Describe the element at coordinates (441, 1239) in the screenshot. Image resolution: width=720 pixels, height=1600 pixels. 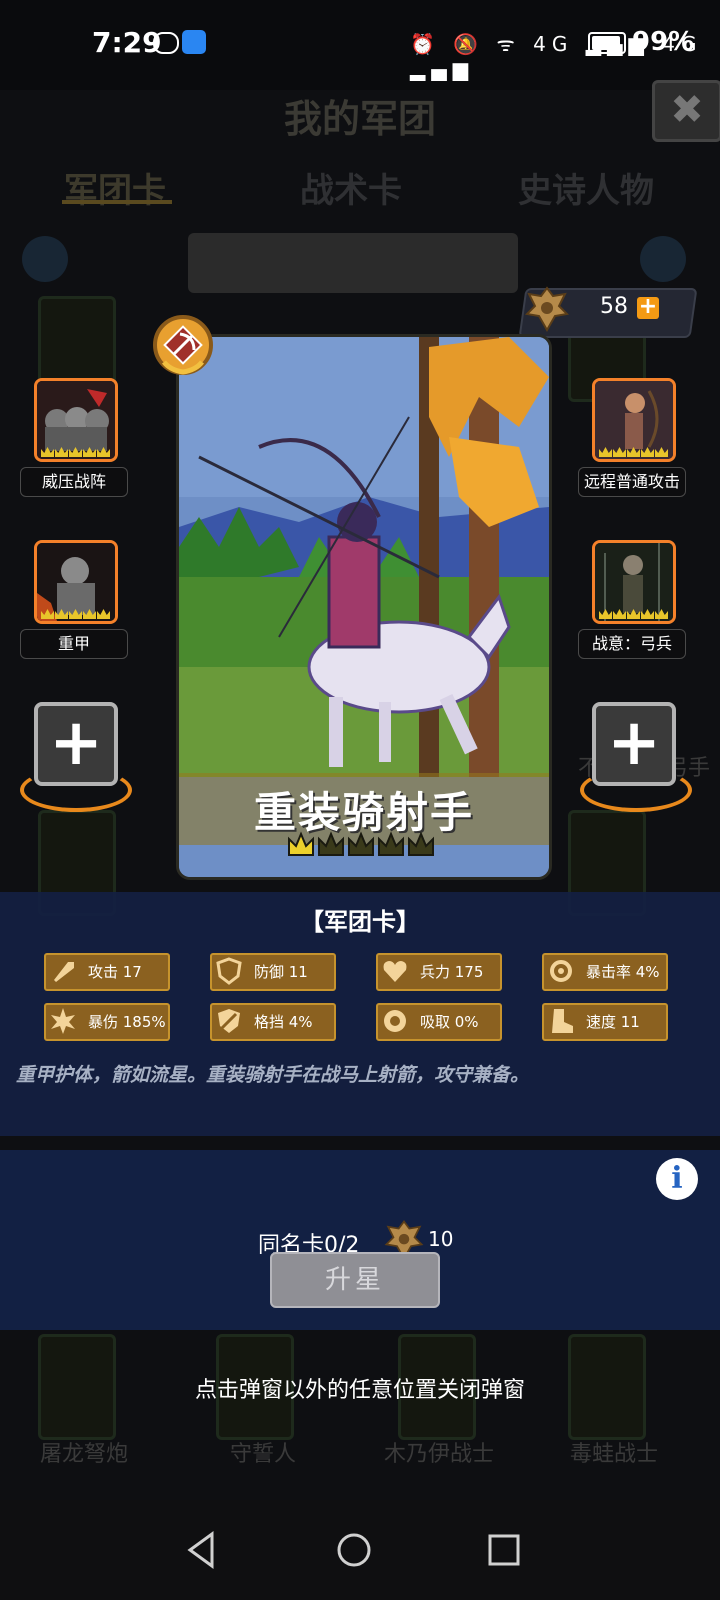
I see `upgrade-cost: 10` at that location.